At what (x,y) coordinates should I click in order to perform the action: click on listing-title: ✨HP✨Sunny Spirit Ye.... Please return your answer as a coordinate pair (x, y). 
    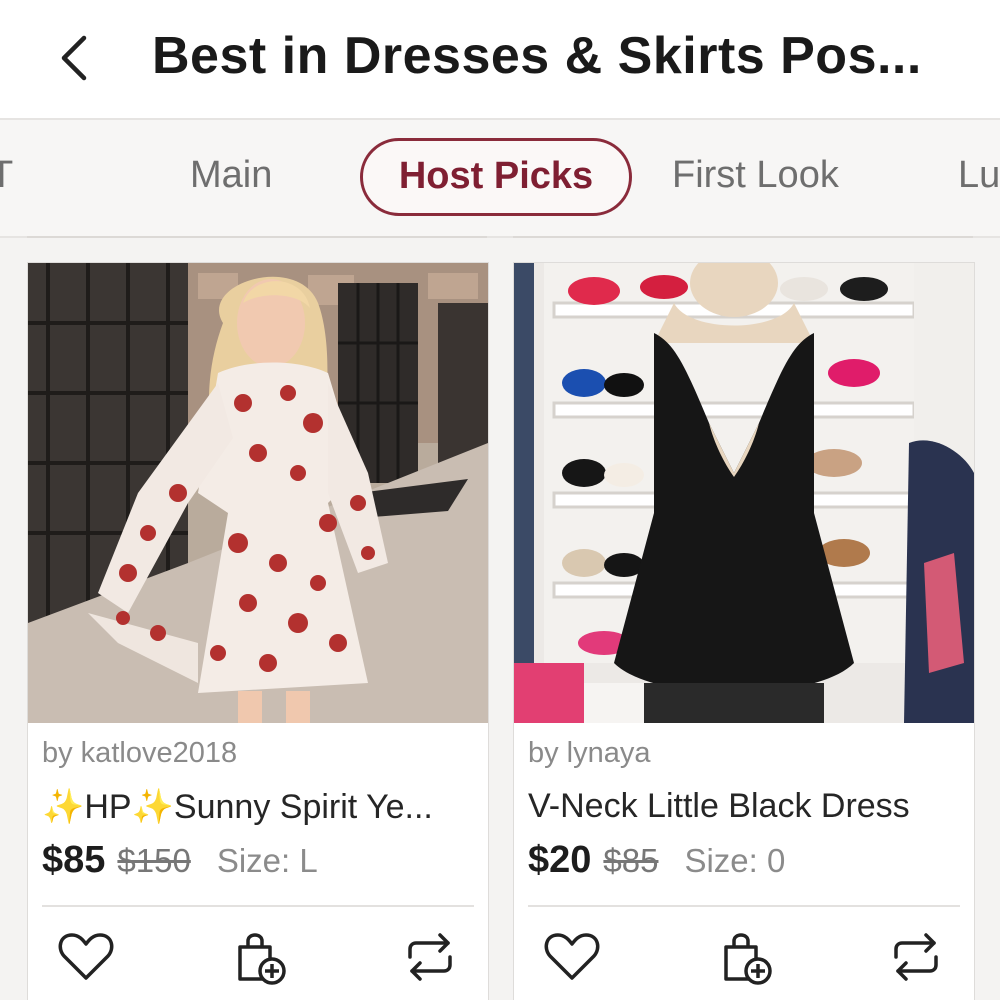
    Looking at the image, I should click on (262, 807).